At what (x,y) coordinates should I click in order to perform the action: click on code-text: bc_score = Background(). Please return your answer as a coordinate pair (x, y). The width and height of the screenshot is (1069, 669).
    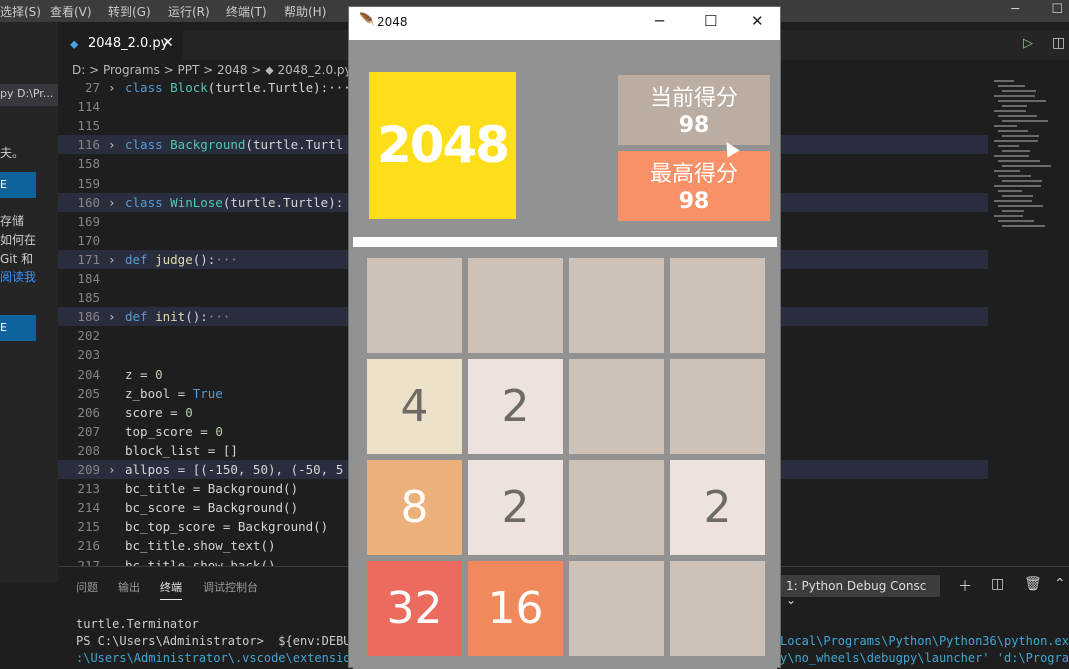
    Looking at the image, I should click on (212, 508).